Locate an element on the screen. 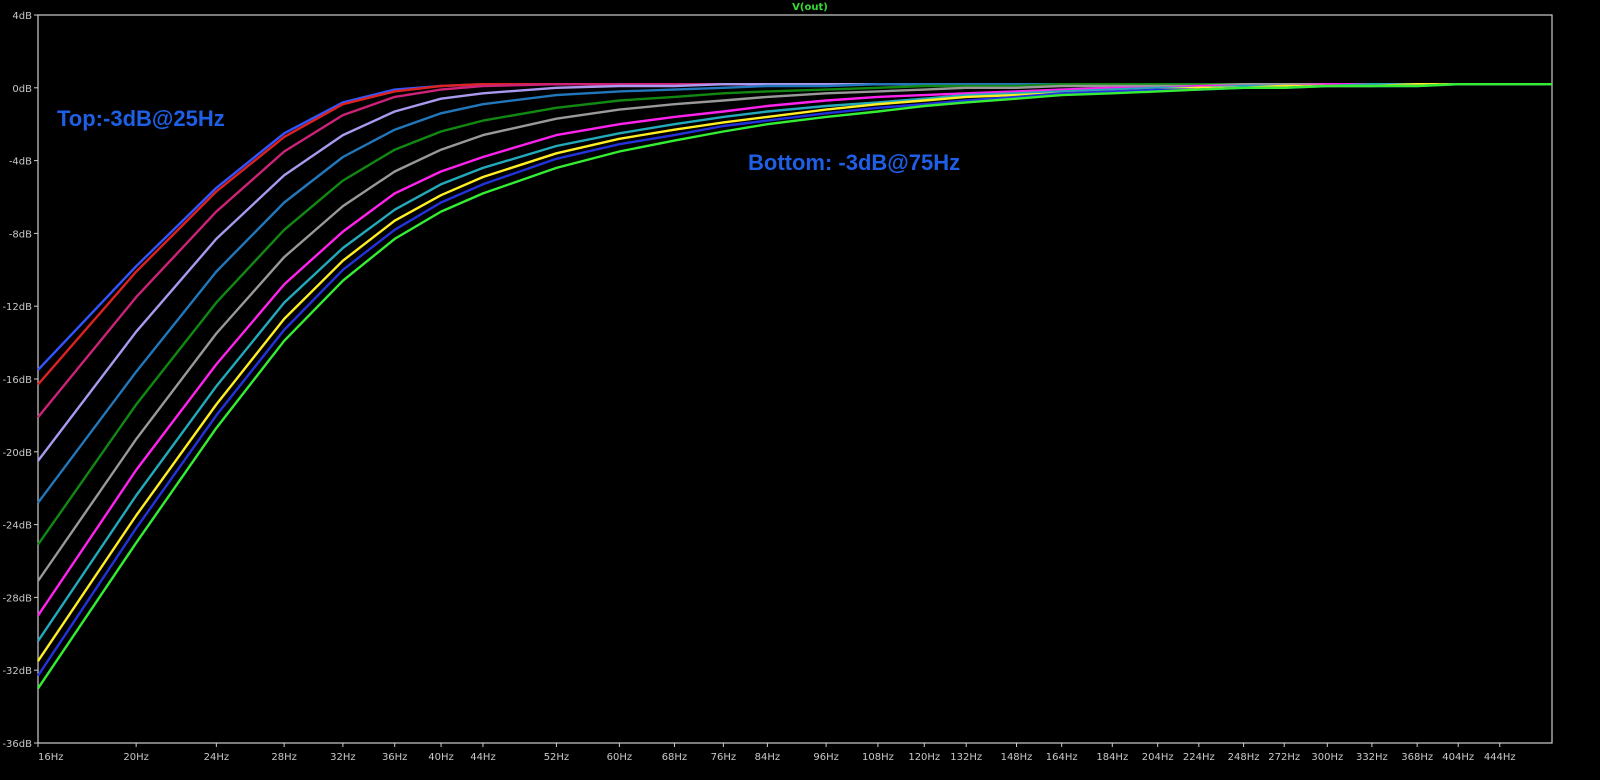  x-tick-label: 132Hz is located at coordinates (966, 757).